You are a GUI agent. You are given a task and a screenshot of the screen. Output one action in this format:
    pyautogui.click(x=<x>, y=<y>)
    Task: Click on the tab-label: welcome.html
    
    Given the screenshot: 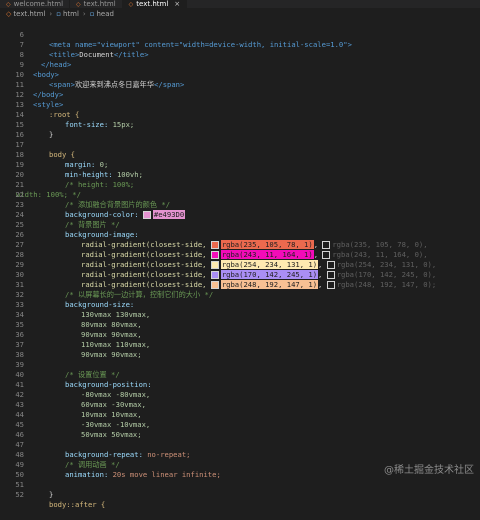 What is the action you would take?
    pyautogui.click(x=38, y=4)
    